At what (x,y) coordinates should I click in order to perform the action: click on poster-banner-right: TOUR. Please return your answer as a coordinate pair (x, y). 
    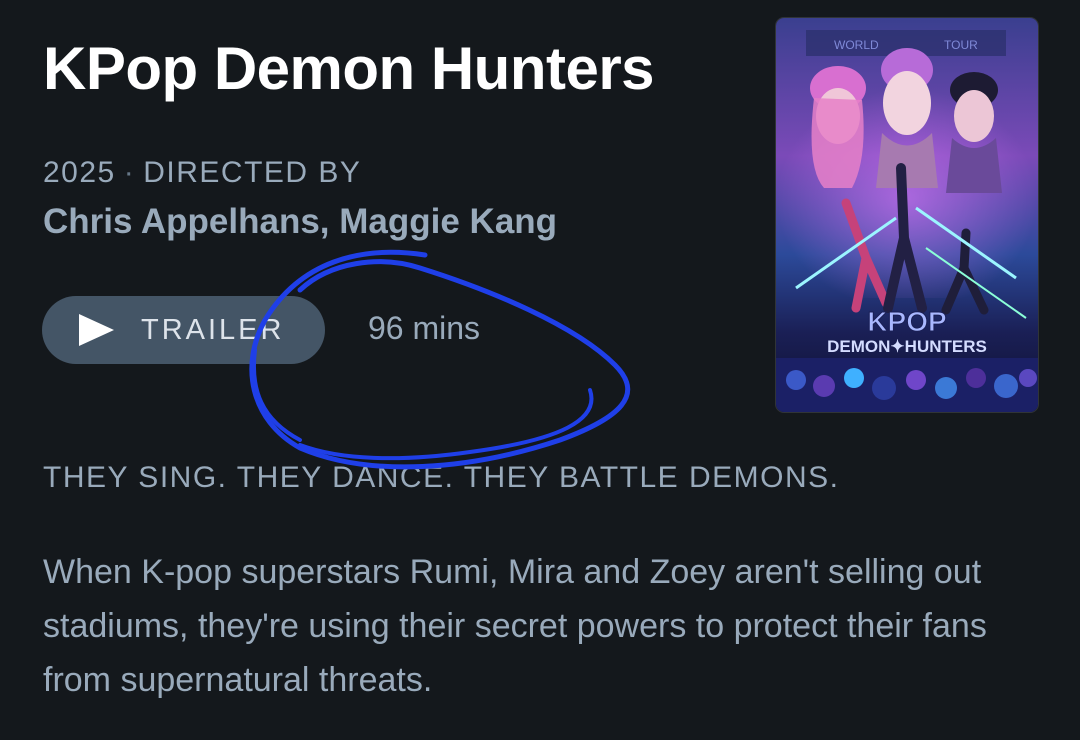
    Looking at the image, I should click on (961, 45).